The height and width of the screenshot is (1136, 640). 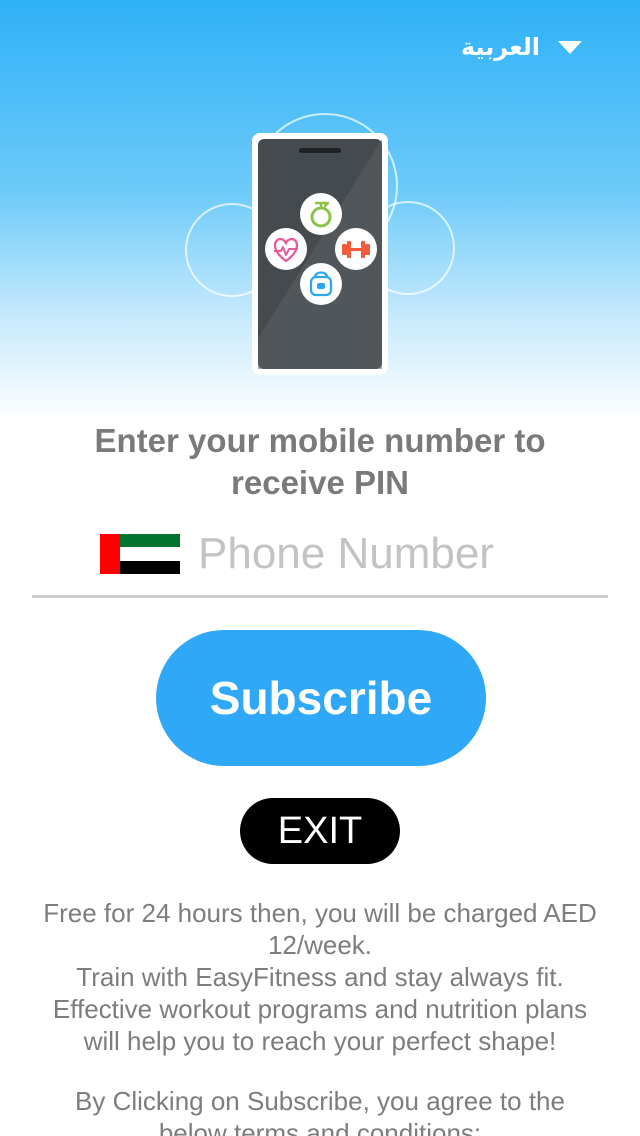 I want to click on subscribe-button: Subscribe, so click(x=321, y=698).